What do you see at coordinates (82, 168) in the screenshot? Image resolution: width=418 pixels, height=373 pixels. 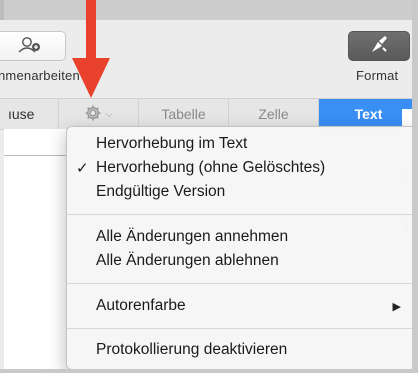 I see `checkmark-icon: ✓` at bounding box center [82, 168].